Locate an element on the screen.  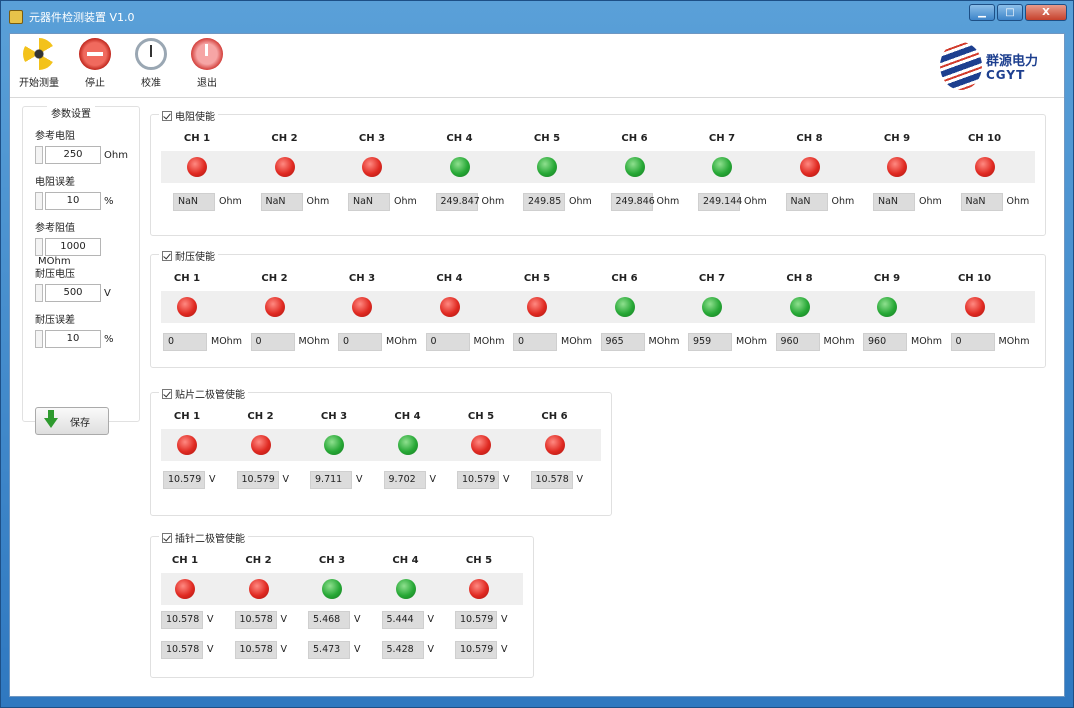
channel-value: 965 is located at coordinates (622, 342).